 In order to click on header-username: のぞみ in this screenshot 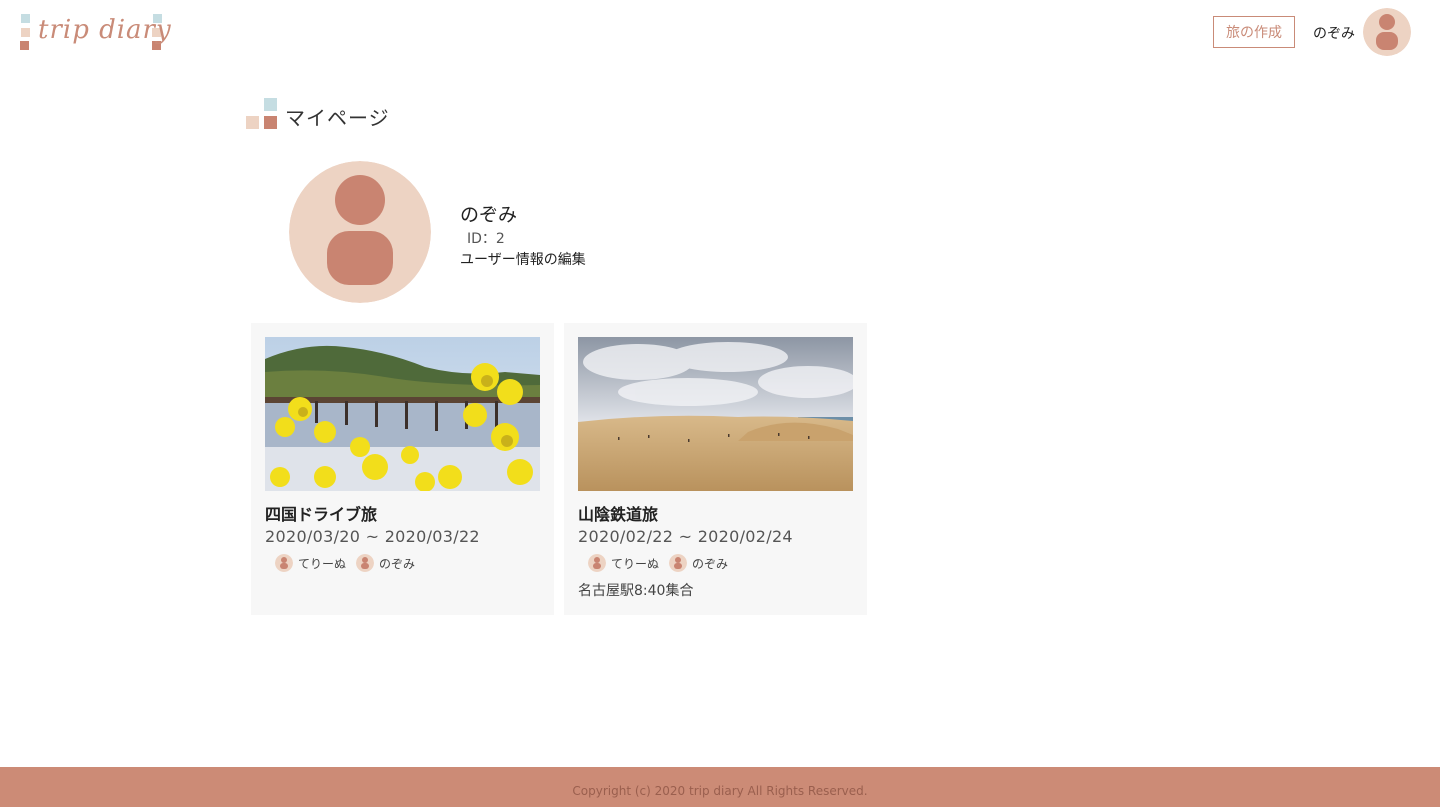, I will do `click(1334, 33)`.